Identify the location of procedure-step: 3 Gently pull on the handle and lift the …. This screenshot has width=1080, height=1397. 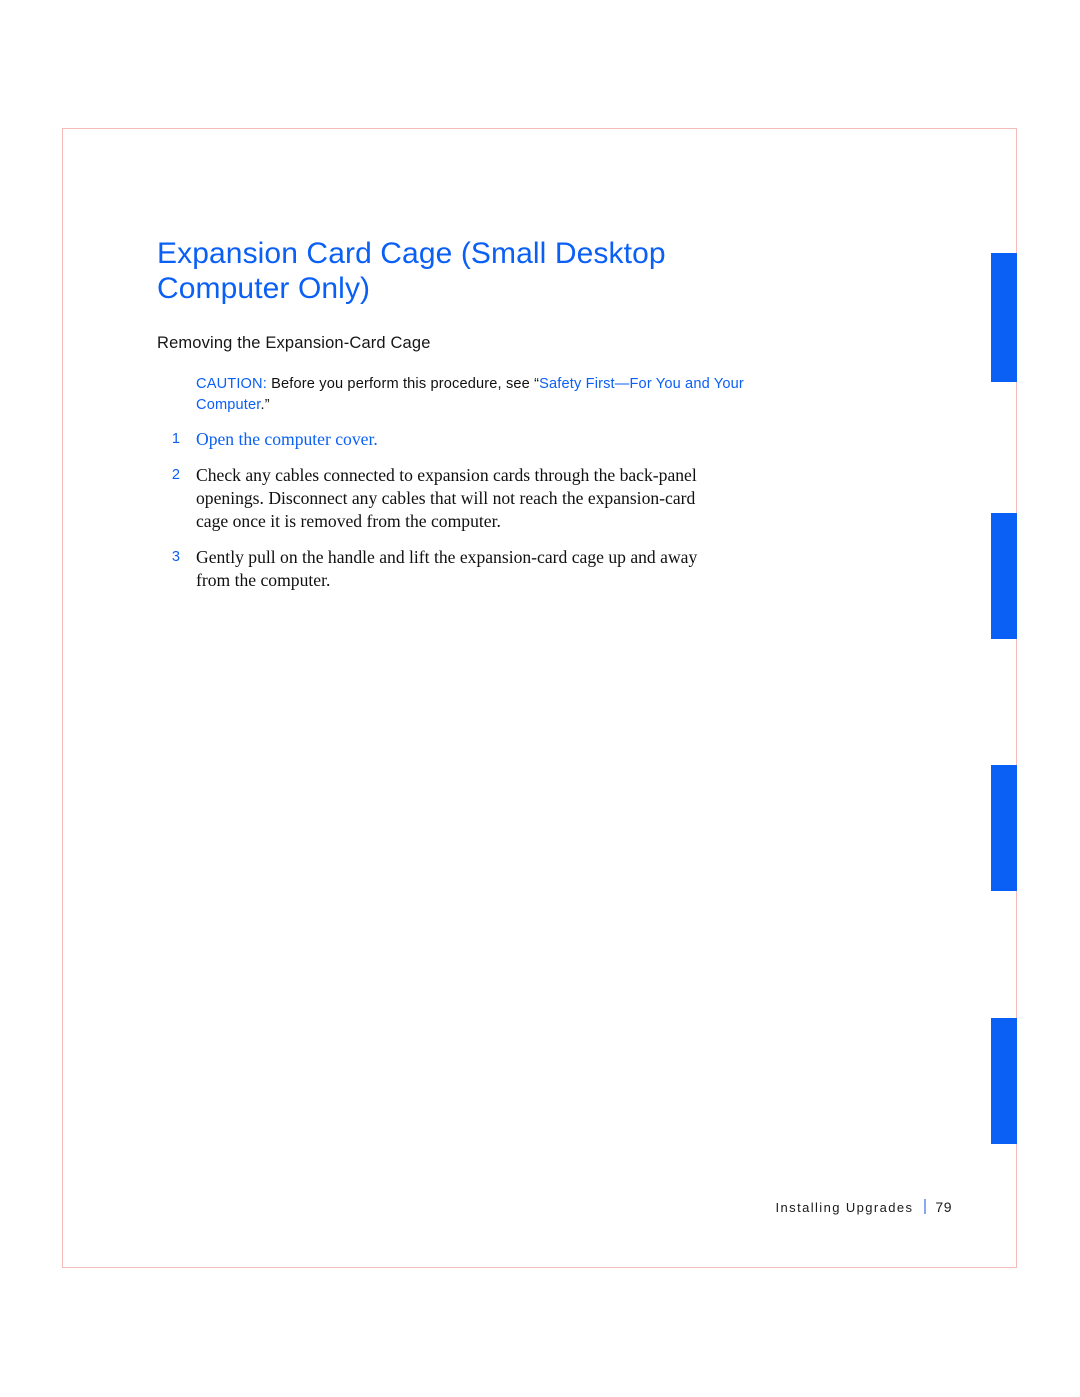
(441, 569).